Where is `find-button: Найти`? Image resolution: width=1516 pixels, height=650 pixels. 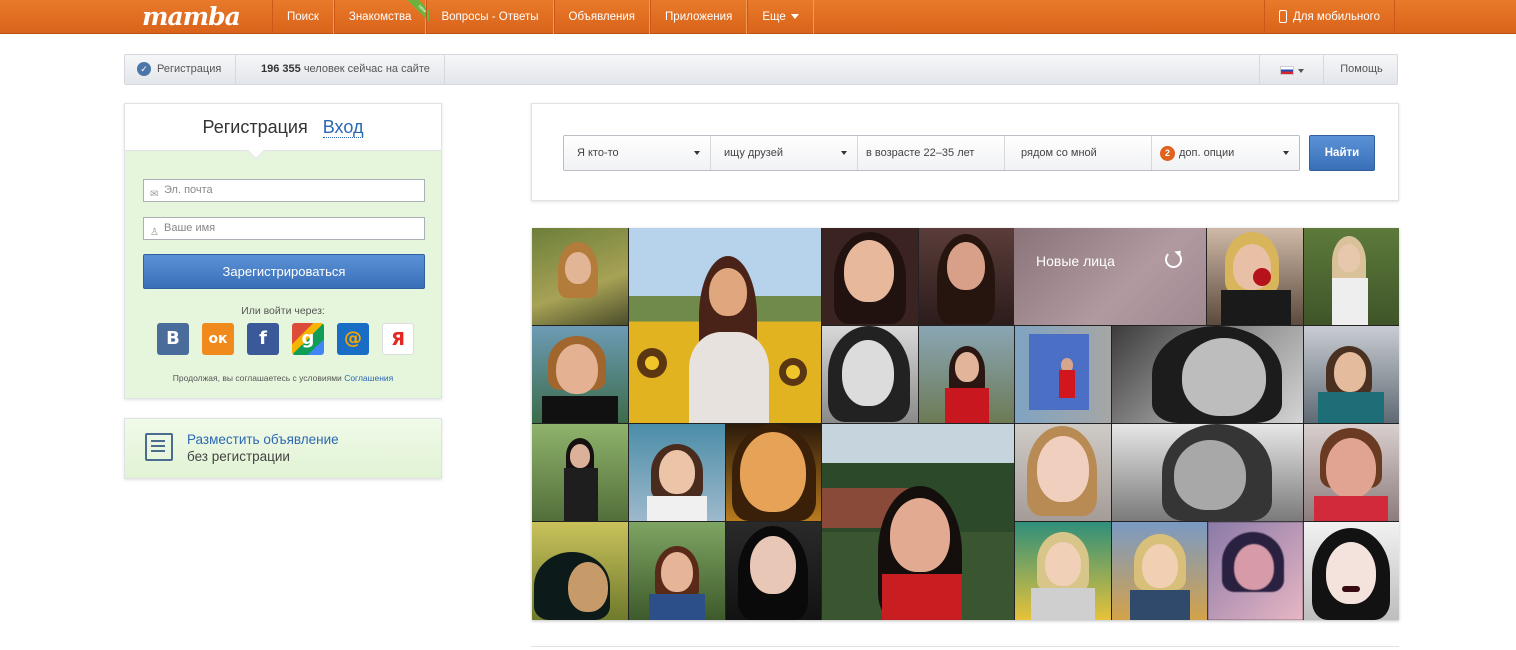
find-button: Найти is located at coordinates (1342, 153).